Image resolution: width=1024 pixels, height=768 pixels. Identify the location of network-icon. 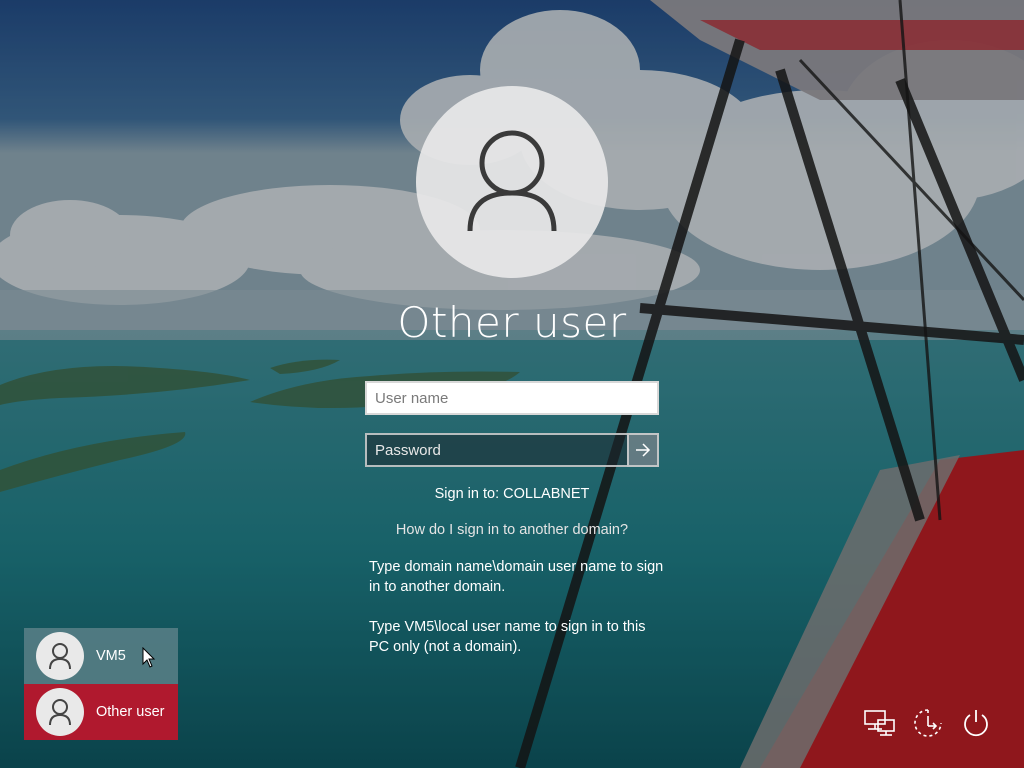
(879, 723).